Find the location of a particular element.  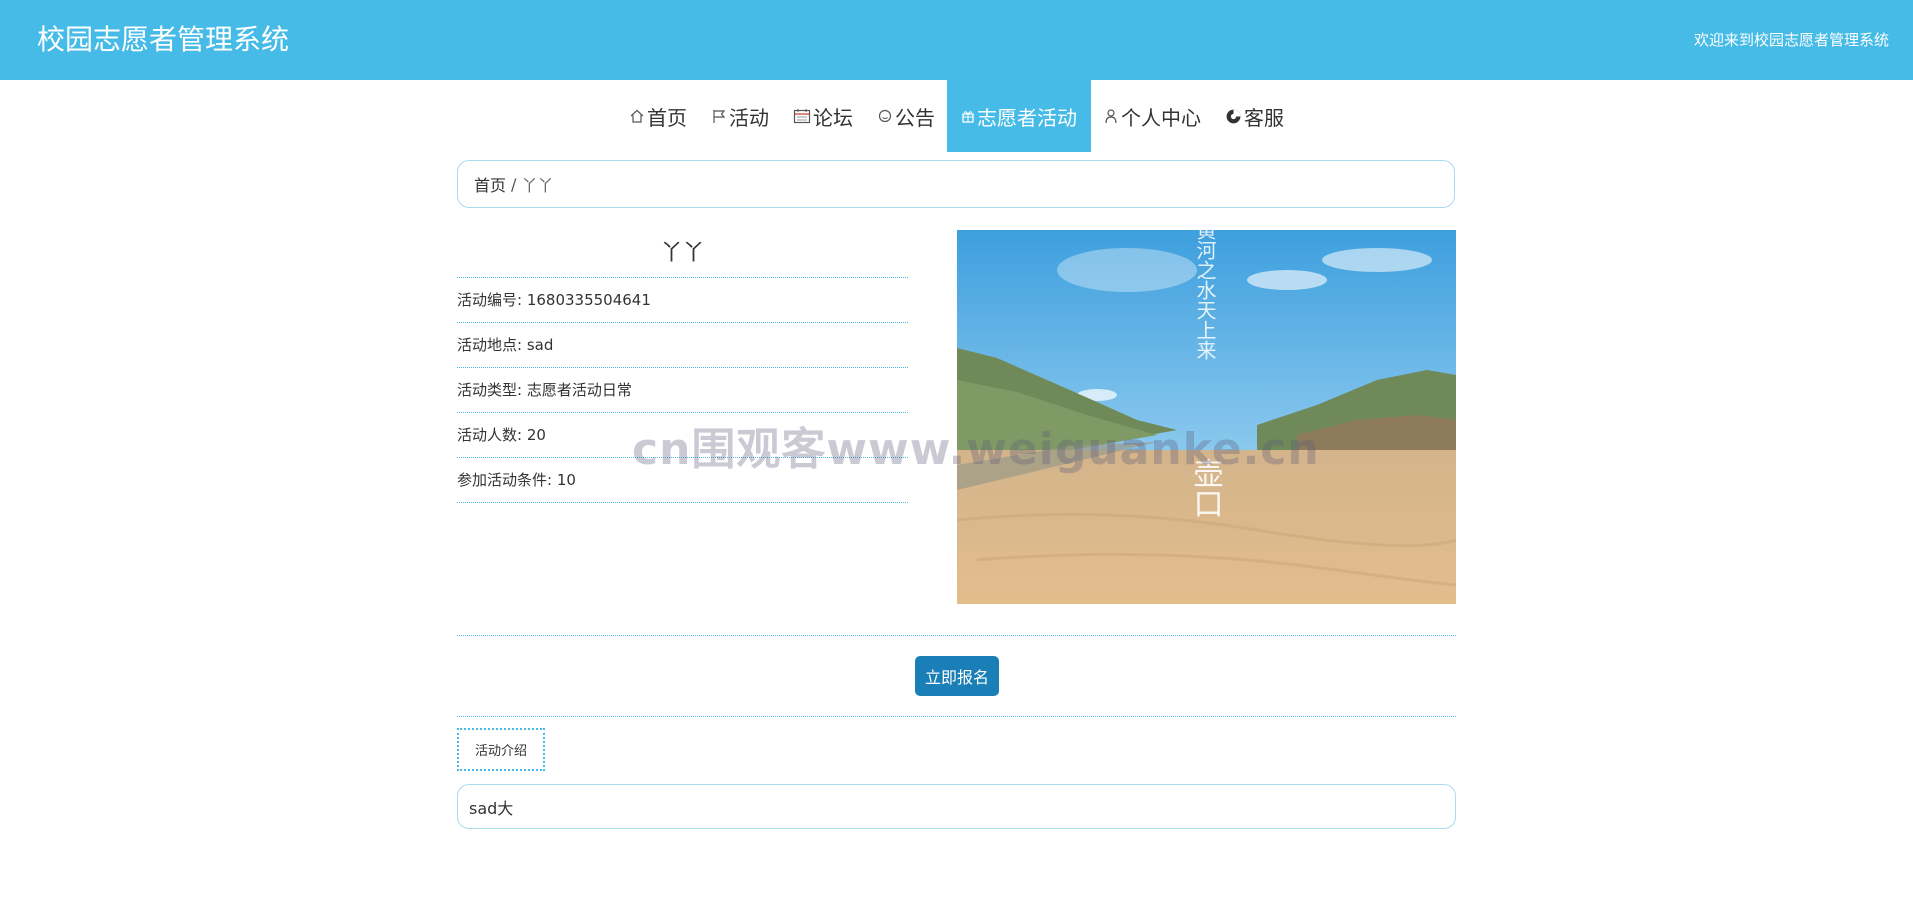

breadcrumb-current: 丫丫 is located at coordinates (537, 185).